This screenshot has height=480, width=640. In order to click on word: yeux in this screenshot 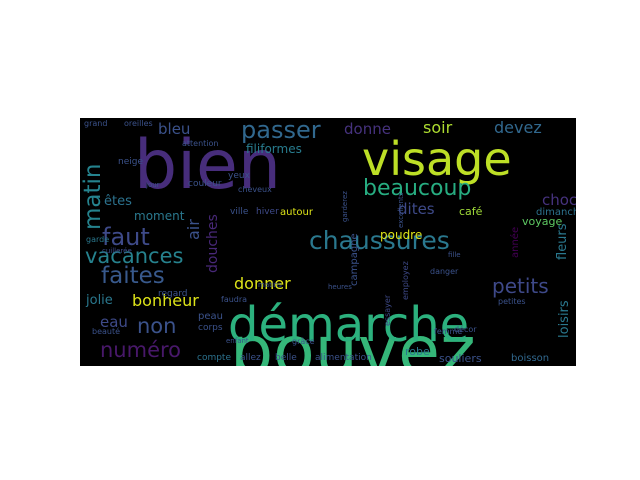, I will do `click(239, 176)`.